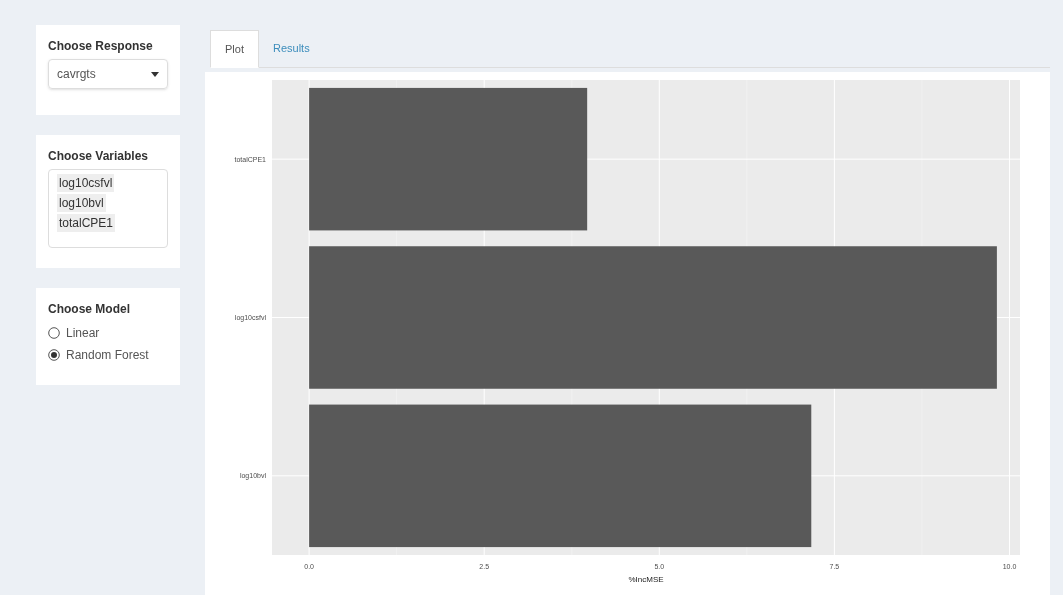 The height and width of the screenshot is (595, 1063). I want to click on response-label: Choose Response, so click(101, 46).